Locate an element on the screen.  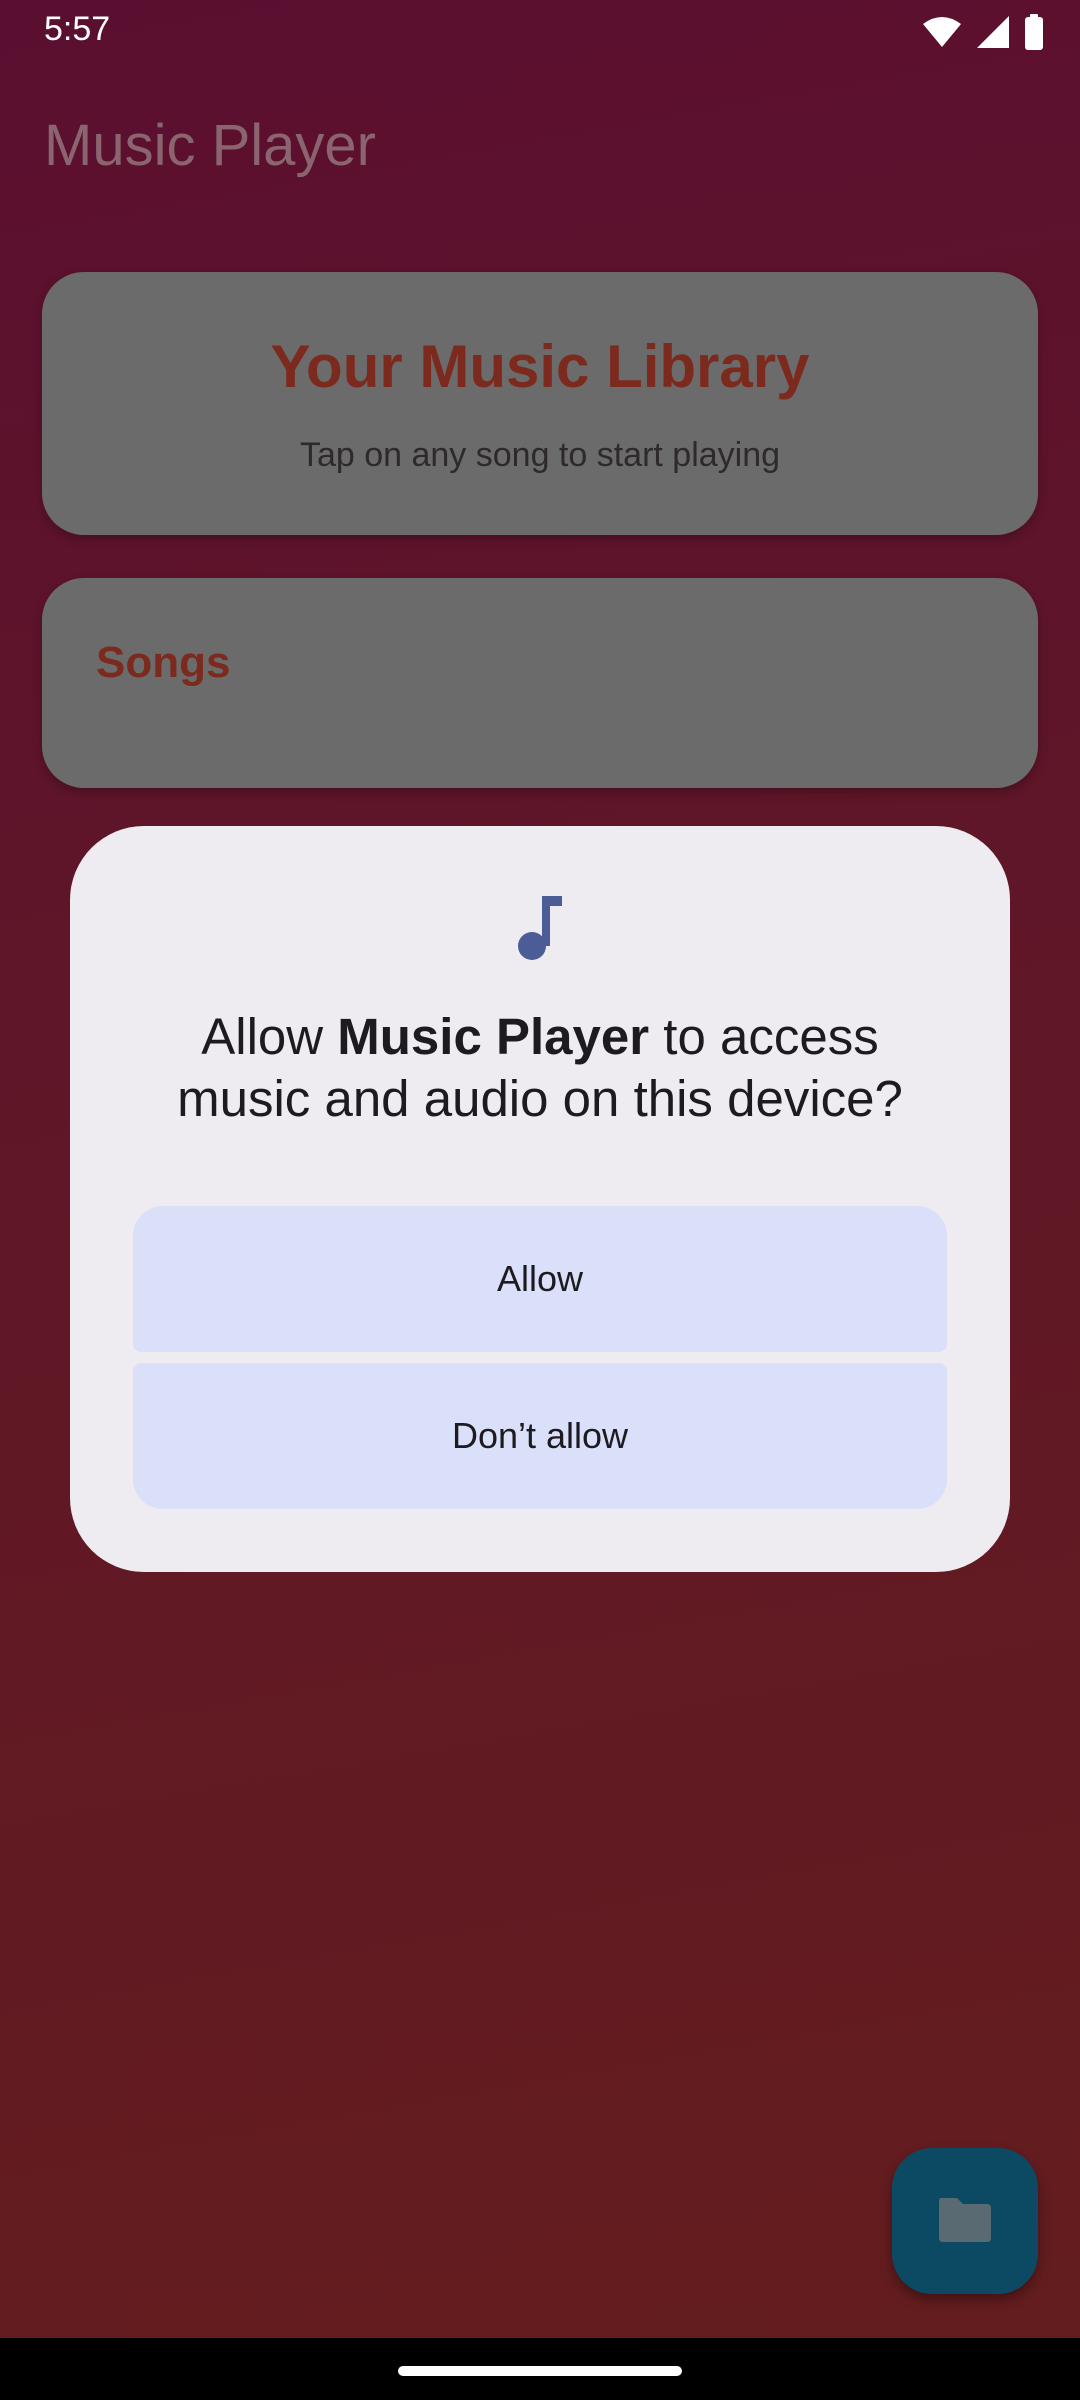
allow-button: Allow is located at coordinates (540, 1279).